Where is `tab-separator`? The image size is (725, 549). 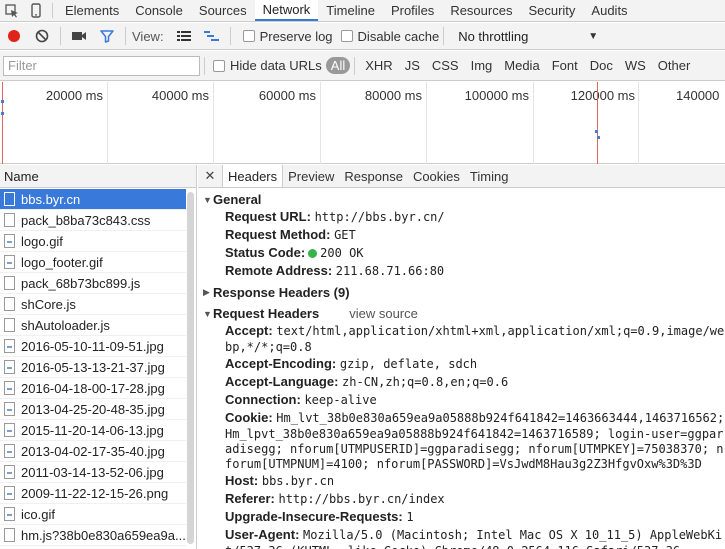 tab-separator is located at coordinates (52, 10).